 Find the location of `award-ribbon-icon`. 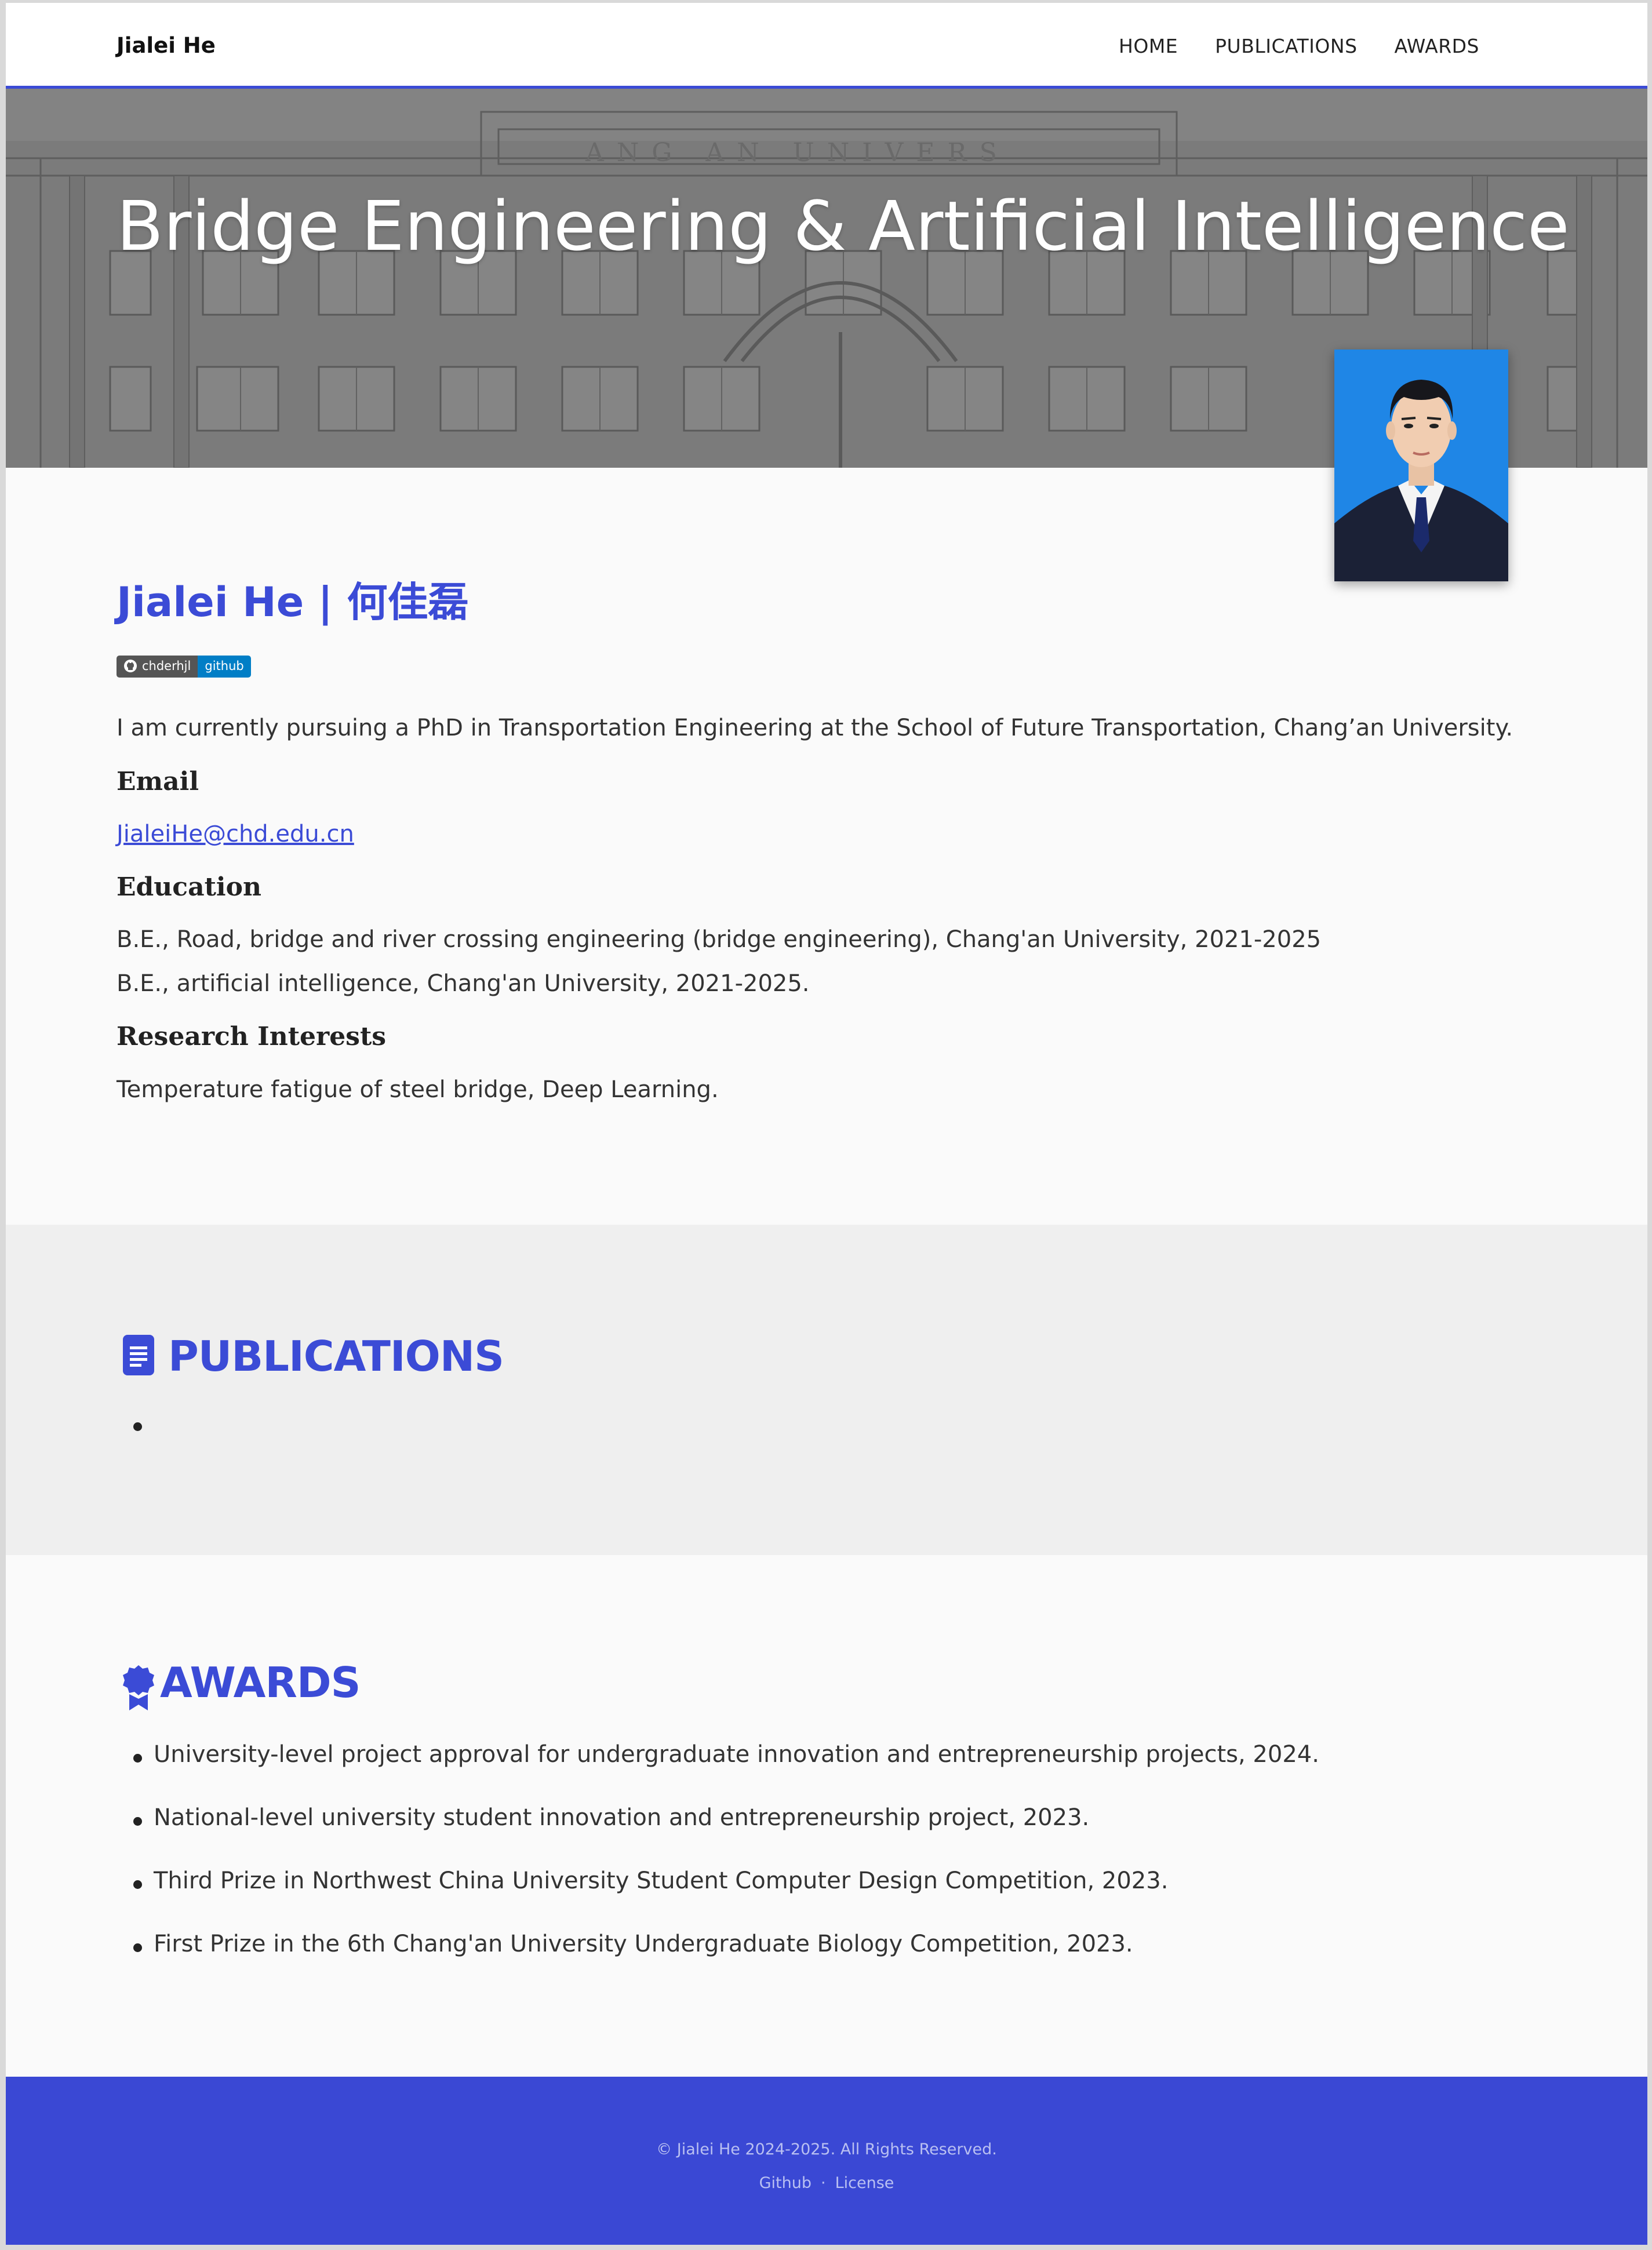

award-ribbon-icon is located at coordinates (138, 1689).